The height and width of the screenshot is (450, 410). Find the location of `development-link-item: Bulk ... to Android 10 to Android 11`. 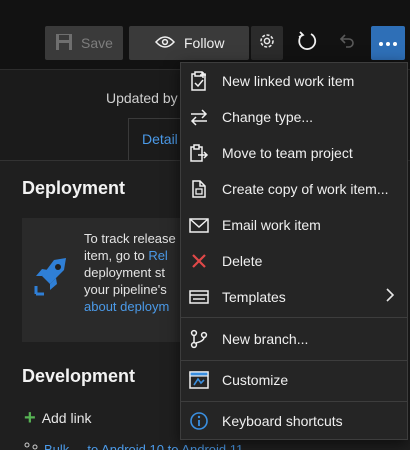

development-link-item: Bulk ... to Android 10 to Android 11 is located at coordinates (133, 446).